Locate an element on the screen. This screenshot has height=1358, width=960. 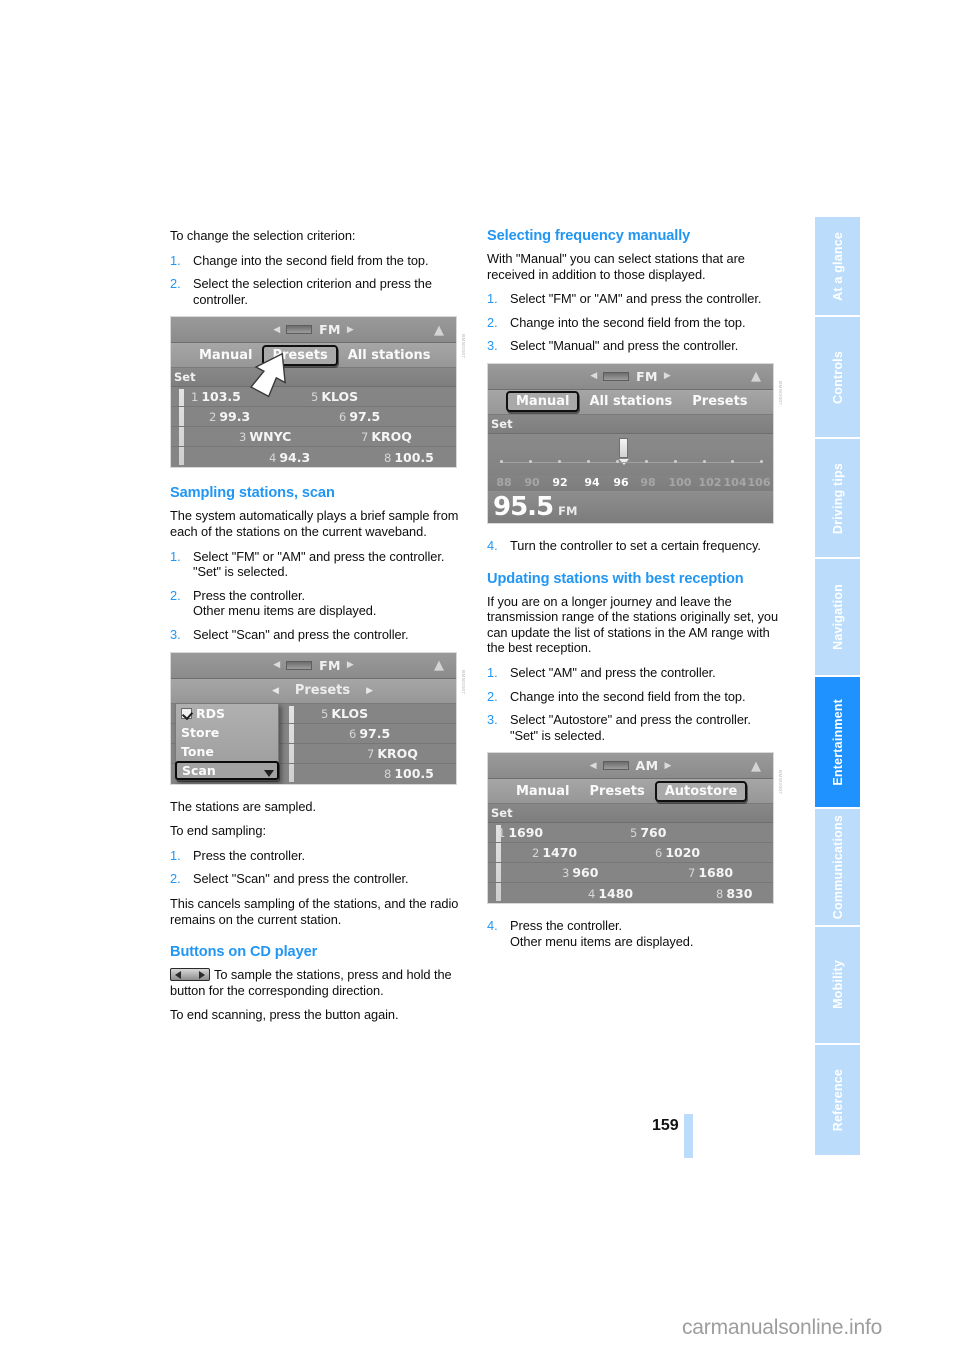
seek-rocker-button-icon is located at coordinates (190, 975).